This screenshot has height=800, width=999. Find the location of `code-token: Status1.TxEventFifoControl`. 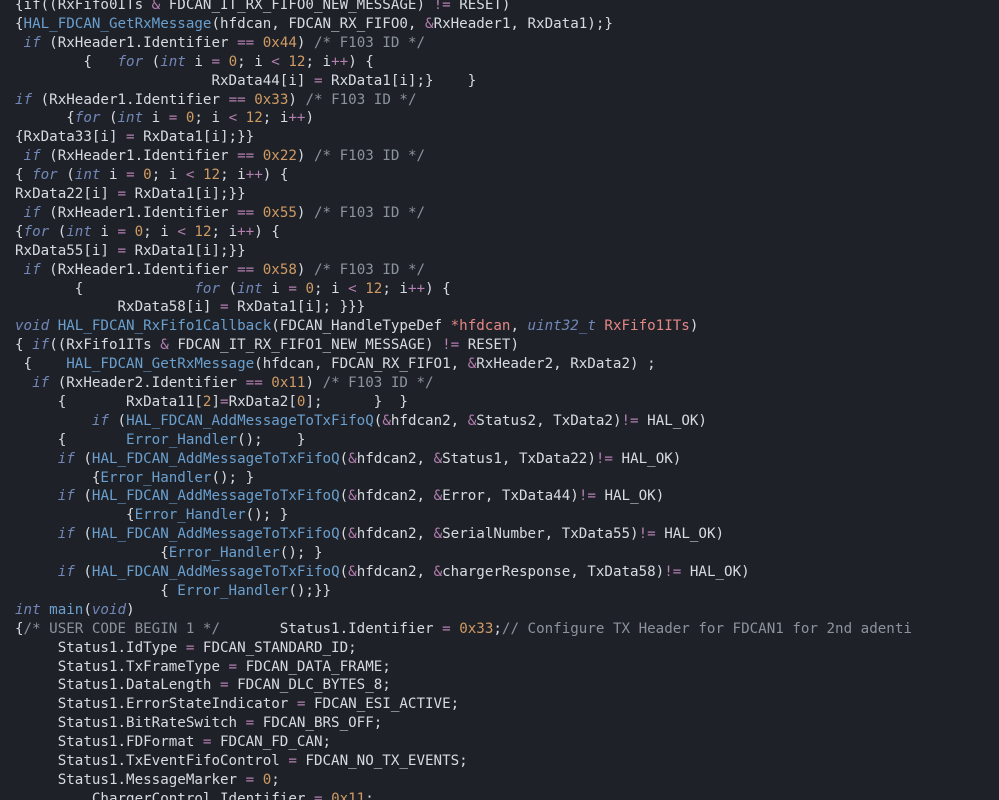

code-token: Status1.TxEventFifoControl is located at coordinates (152, 761).